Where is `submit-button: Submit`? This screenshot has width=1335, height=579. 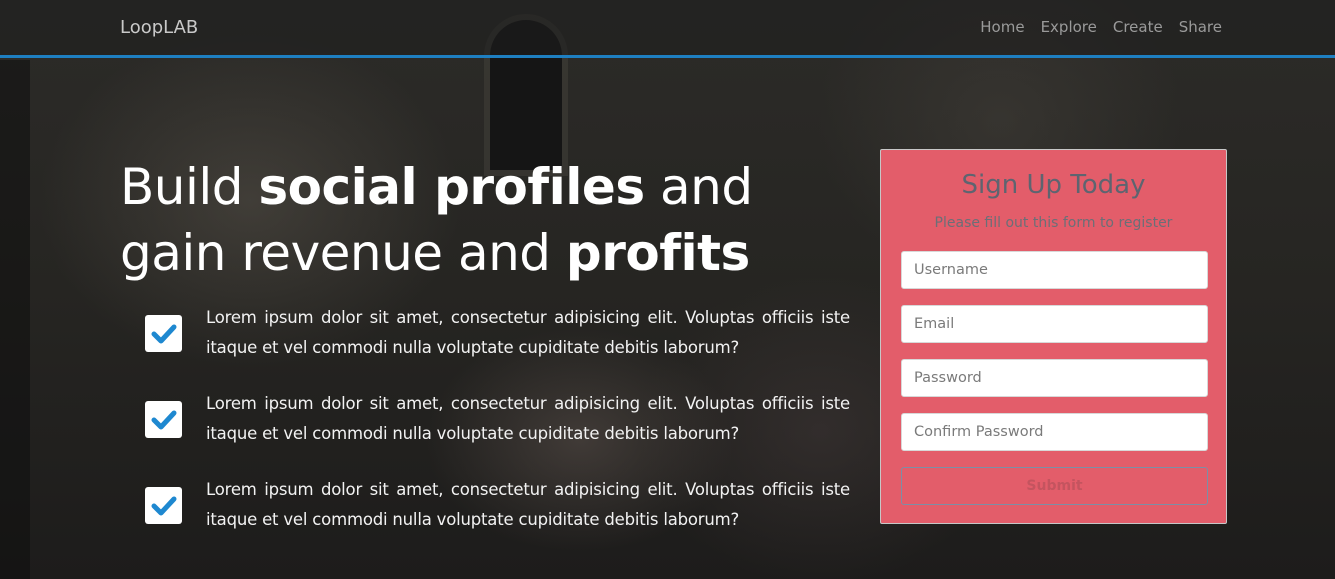 submit-button: Submit is located at coordinates (1054, 486).